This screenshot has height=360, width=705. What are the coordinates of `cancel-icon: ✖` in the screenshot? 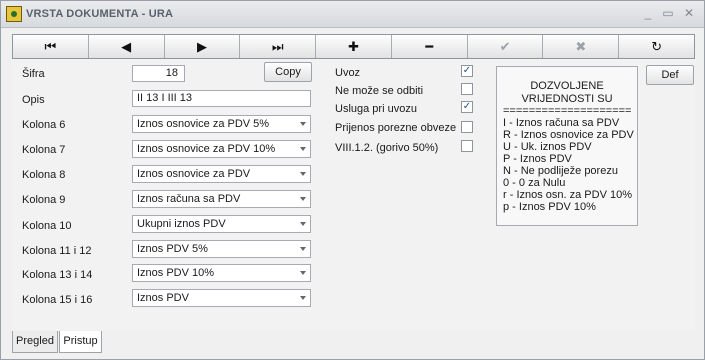 It's located at (581, 46).